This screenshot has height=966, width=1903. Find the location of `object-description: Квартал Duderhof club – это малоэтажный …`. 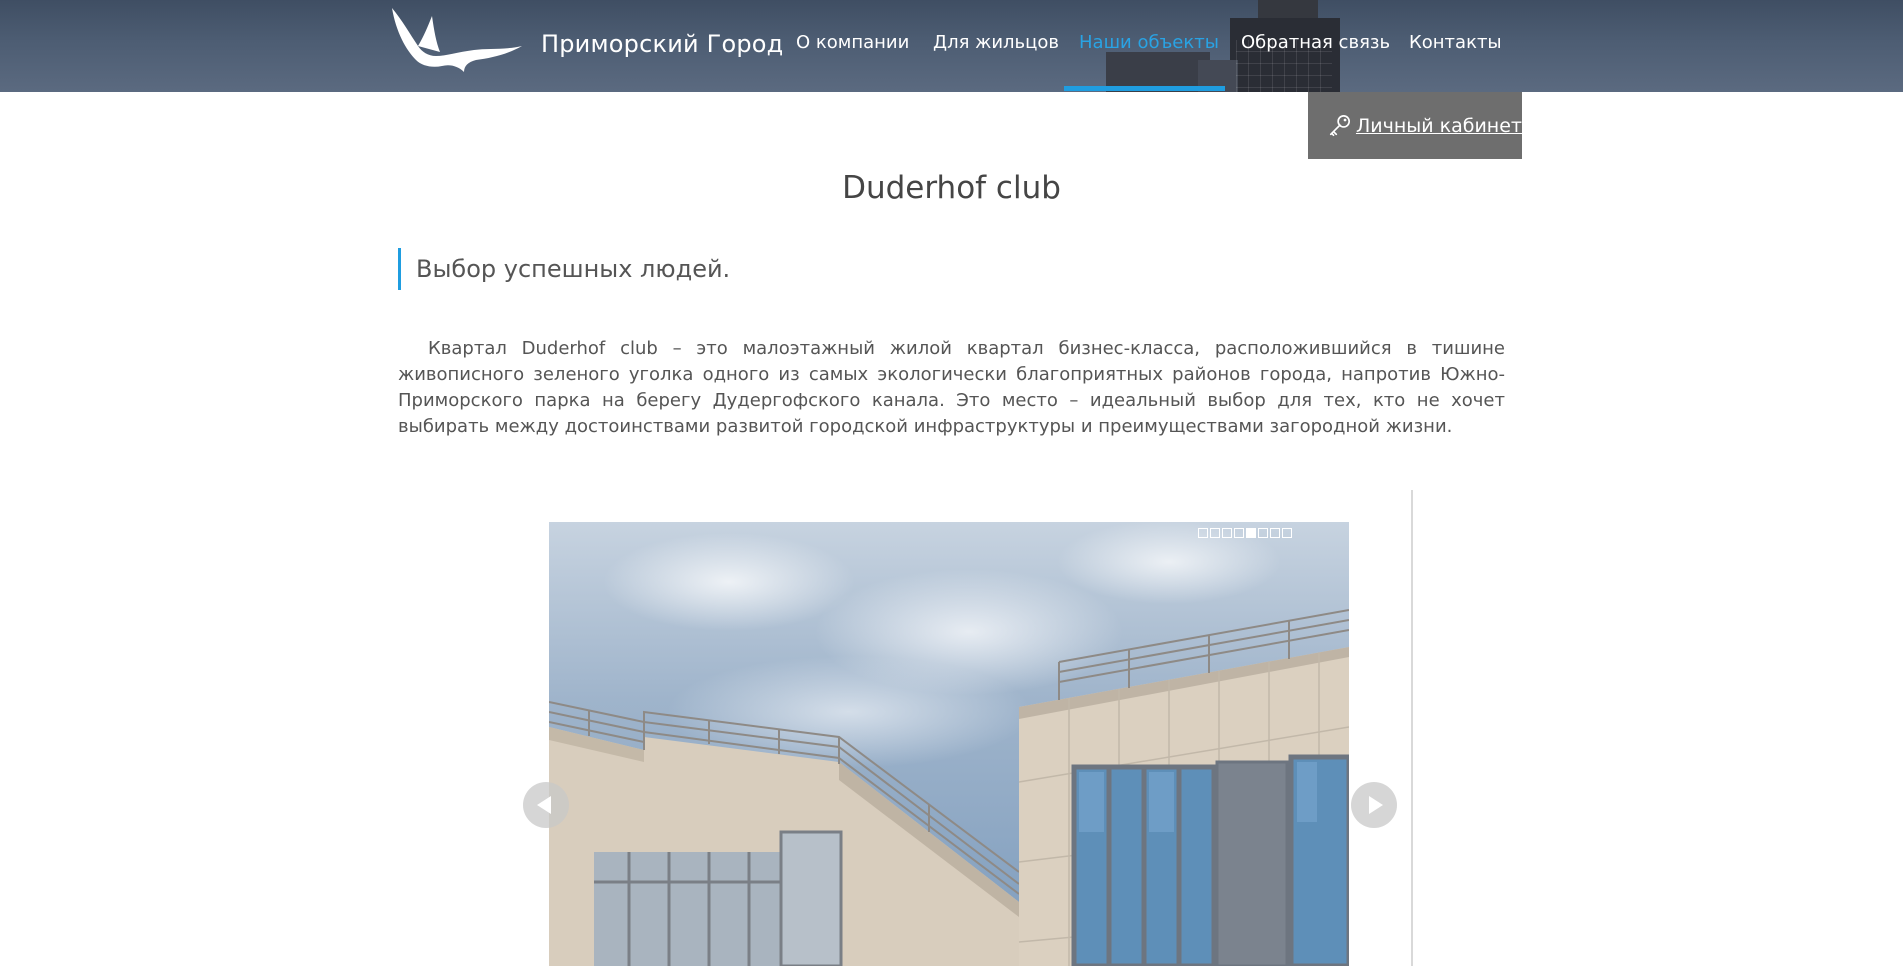

object-description: Квартал Duderhof club – это малоэтажный … is located at coordinates (951, 387).